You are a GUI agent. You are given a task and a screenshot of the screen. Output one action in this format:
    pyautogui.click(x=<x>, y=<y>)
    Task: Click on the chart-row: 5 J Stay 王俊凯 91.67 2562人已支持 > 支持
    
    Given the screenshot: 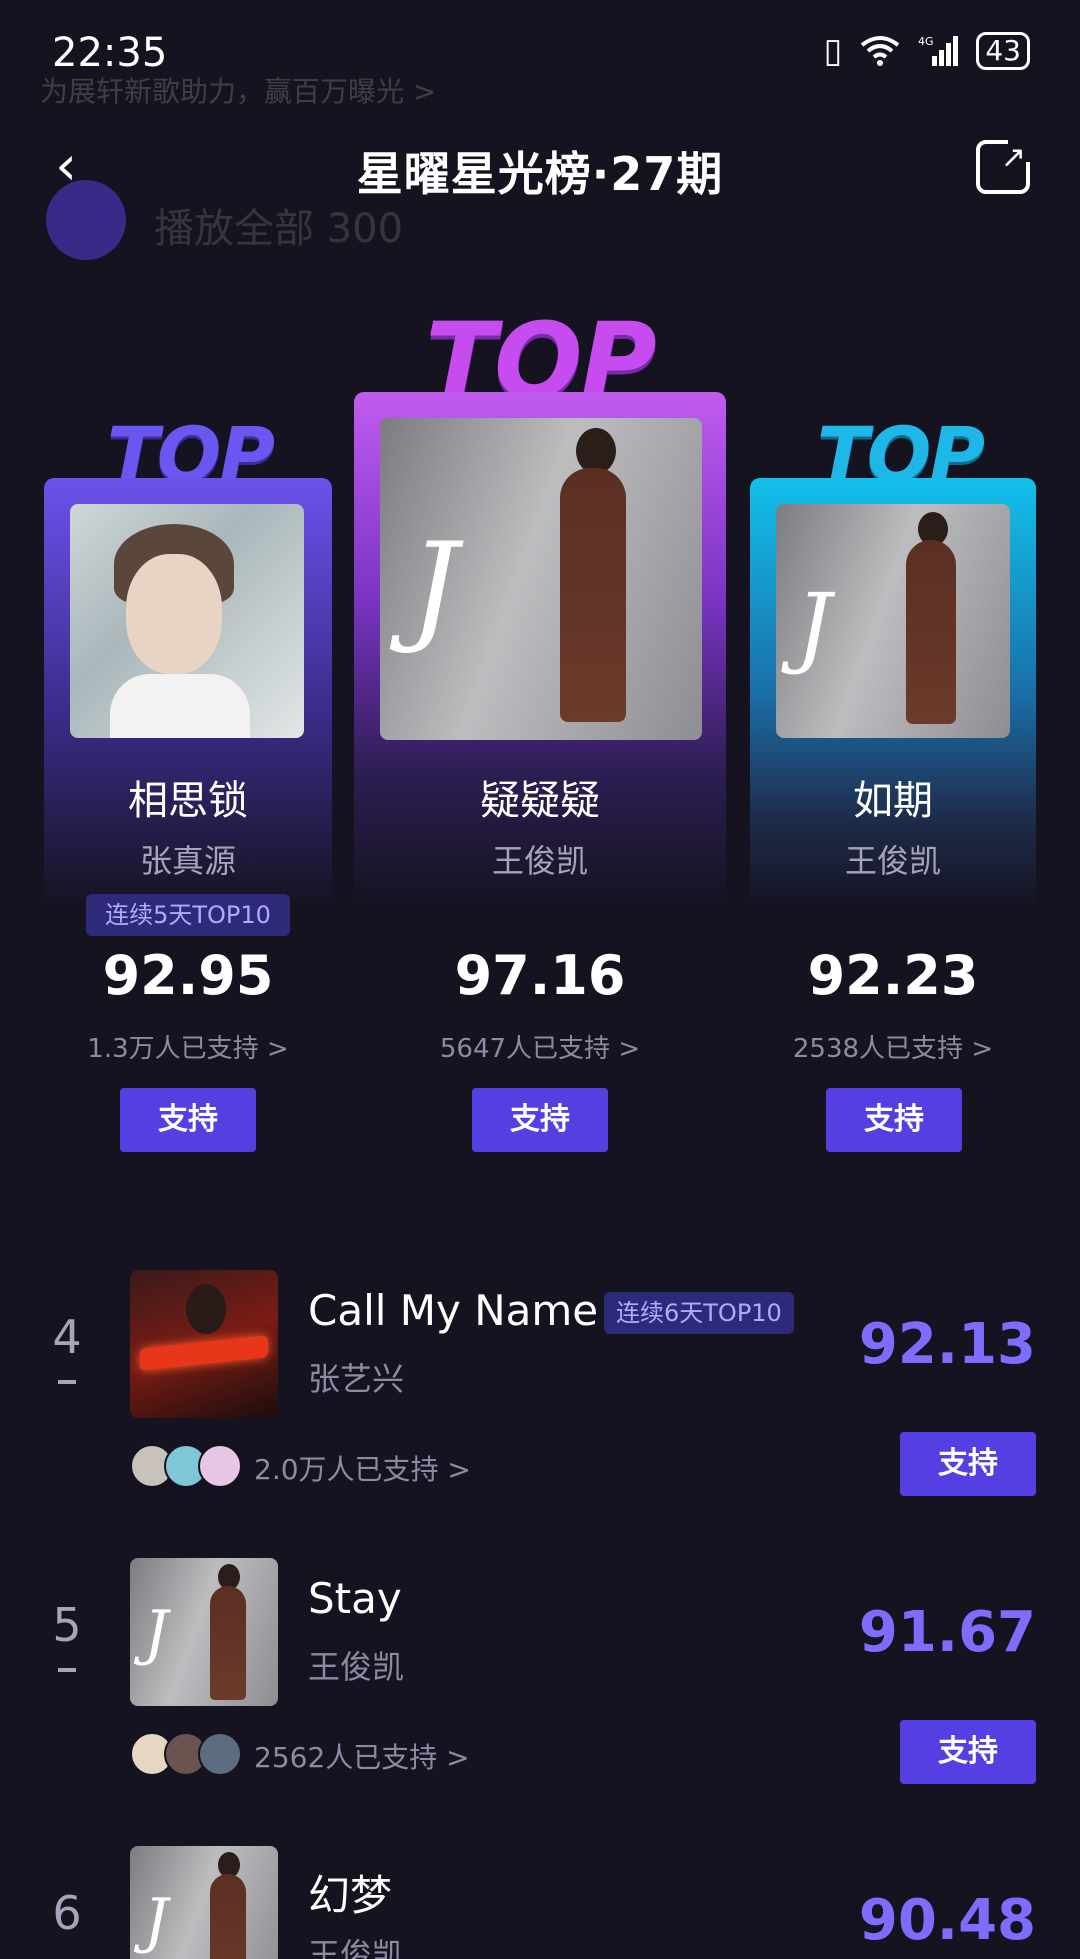 What is the action you would take?
    pyautogui.click(x=540, y=1693)
    